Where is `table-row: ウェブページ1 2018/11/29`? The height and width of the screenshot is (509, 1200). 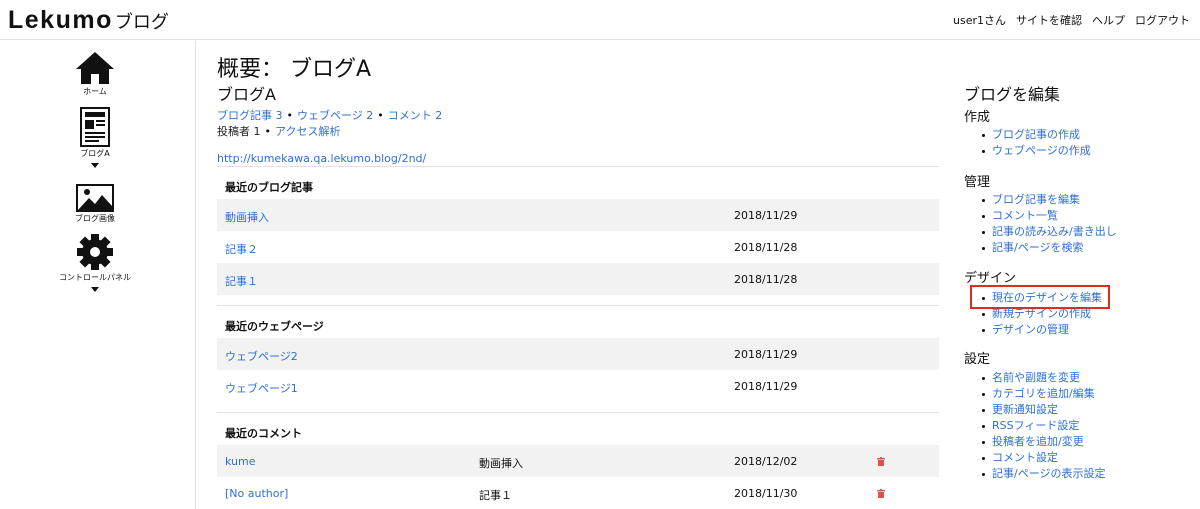
table-row: ウェブページ1 2018/11/29 is located at coordinates (578, 386).